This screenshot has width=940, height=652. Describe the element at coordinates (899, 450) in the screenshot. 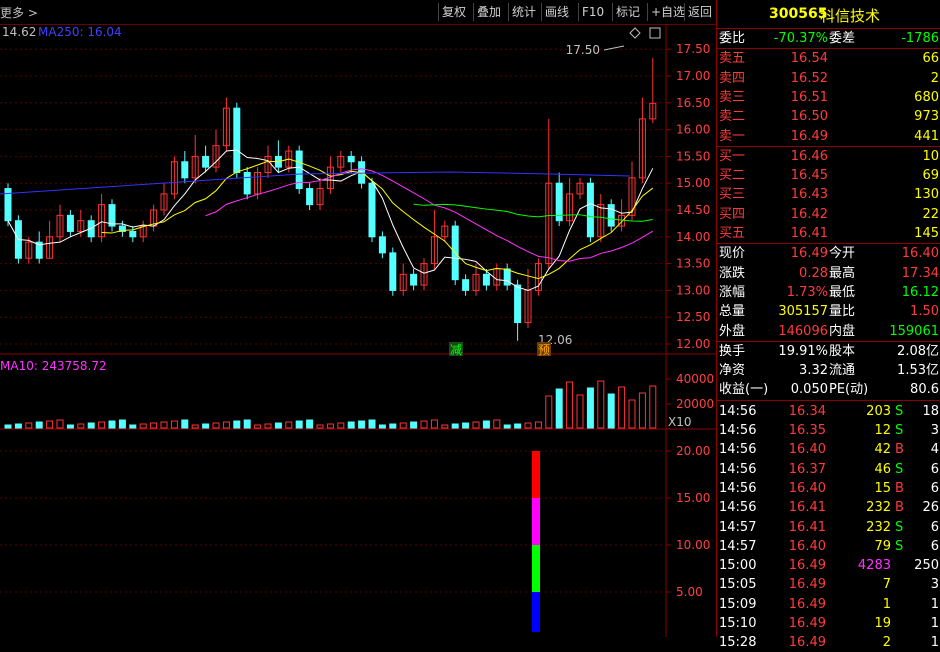

I see `tick-side: B` at that location.